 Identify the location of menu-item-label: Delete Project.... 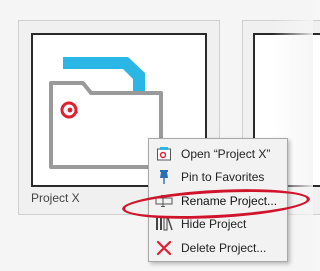
(224, 247).